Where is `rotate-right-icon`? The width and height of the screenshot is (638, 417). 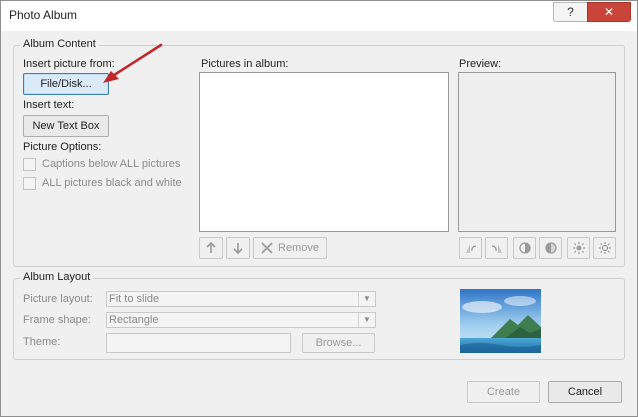 rotate-right-icon is located at coordinates (496, 248).